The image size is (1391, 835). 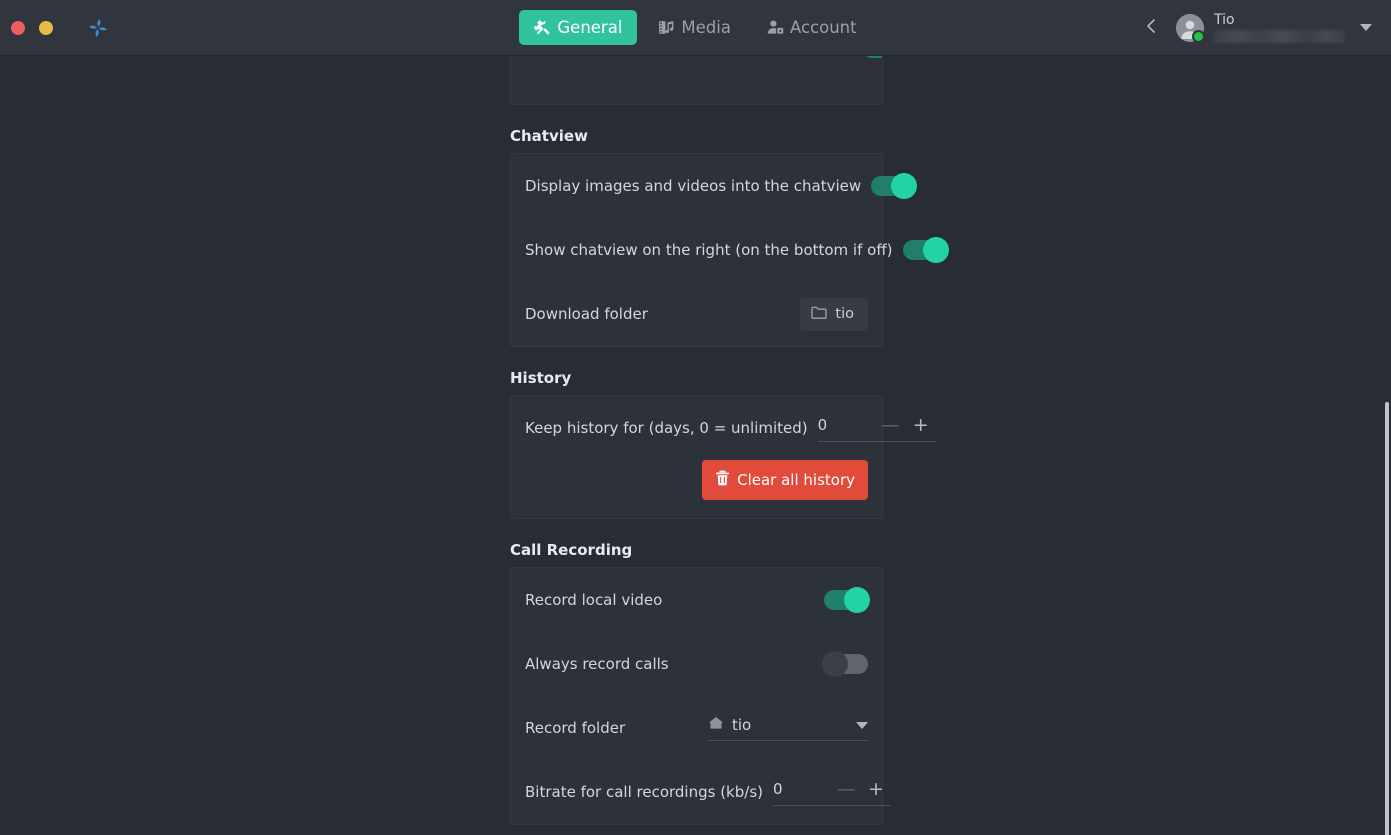 I want to click on row-label: Record local video, so click(x=594, y=600).